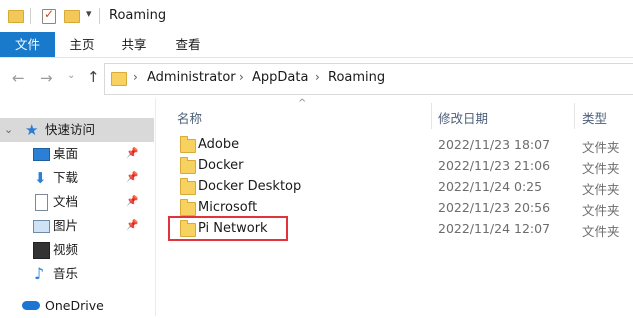 The image size is (633, 318). I want to click on sidebar-item-pictures: 图片 📌, so click(77, 226).